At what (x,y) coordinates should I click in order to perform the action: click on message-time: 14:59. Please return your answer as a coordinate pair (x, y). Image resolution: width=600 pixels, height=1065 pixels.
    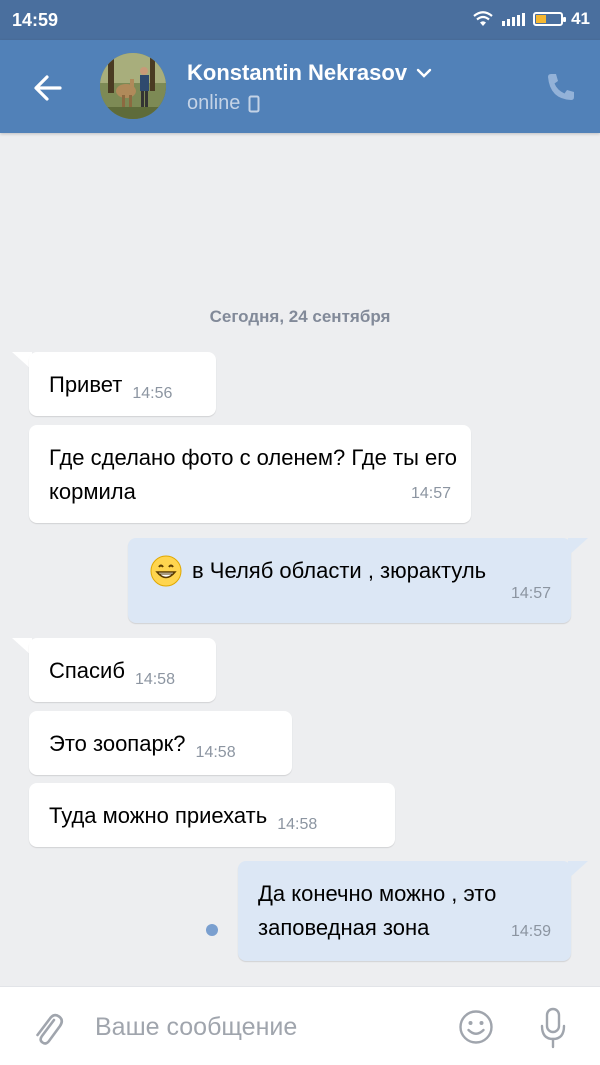
    Looking at the image, I should click on (530, 931).